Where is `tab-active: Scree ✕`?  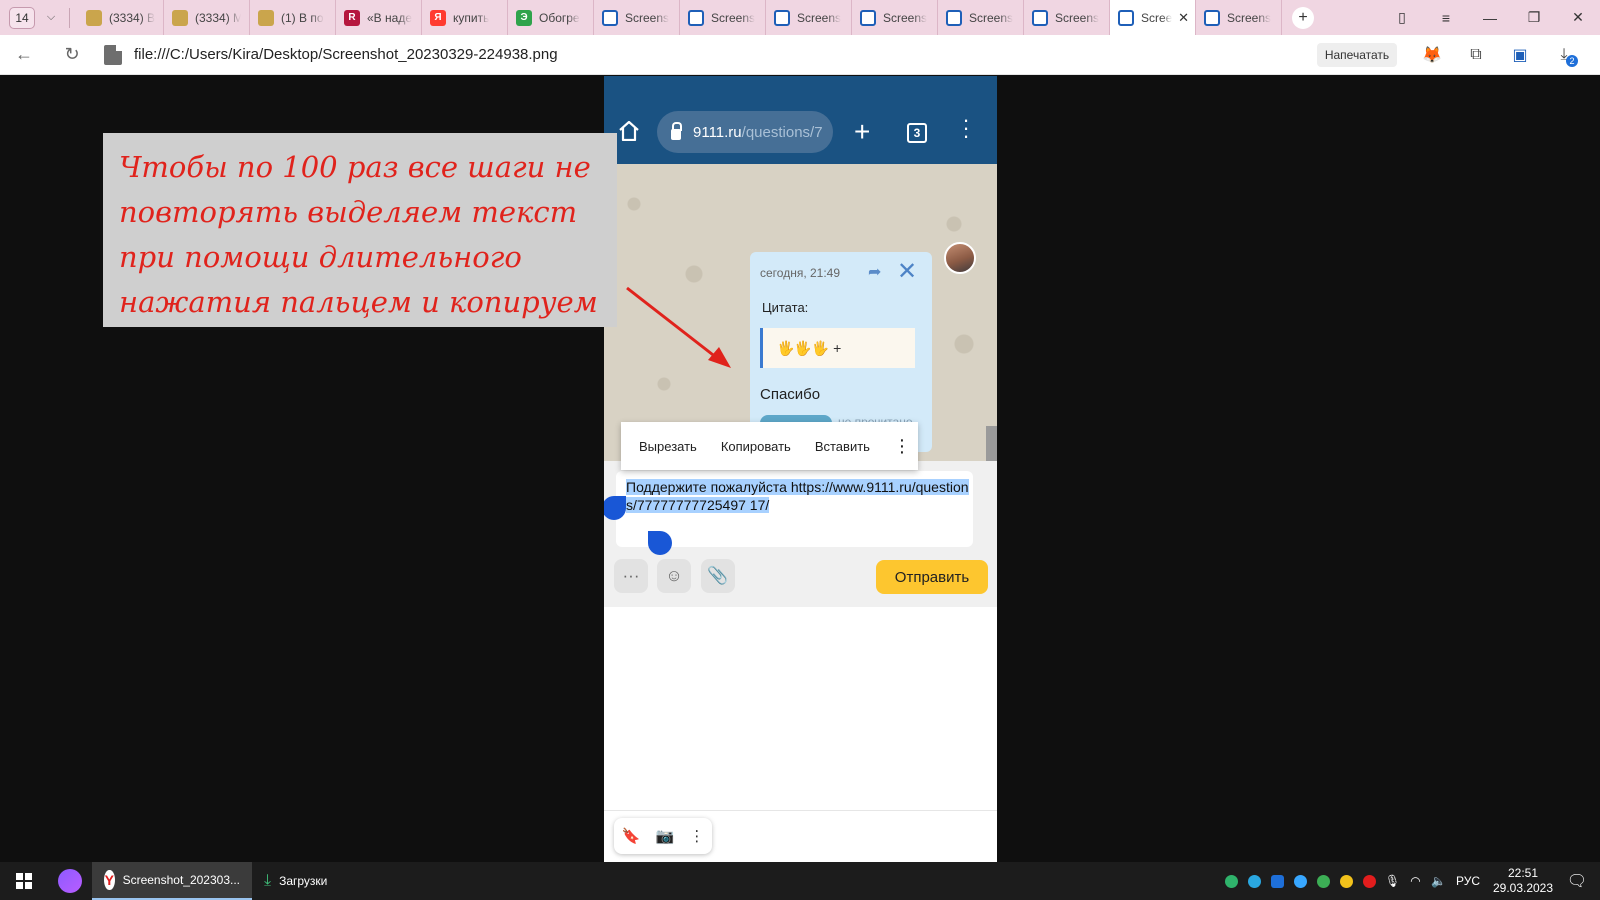 tab-active: Scree ✕ is located at coordinates (1153, 17).